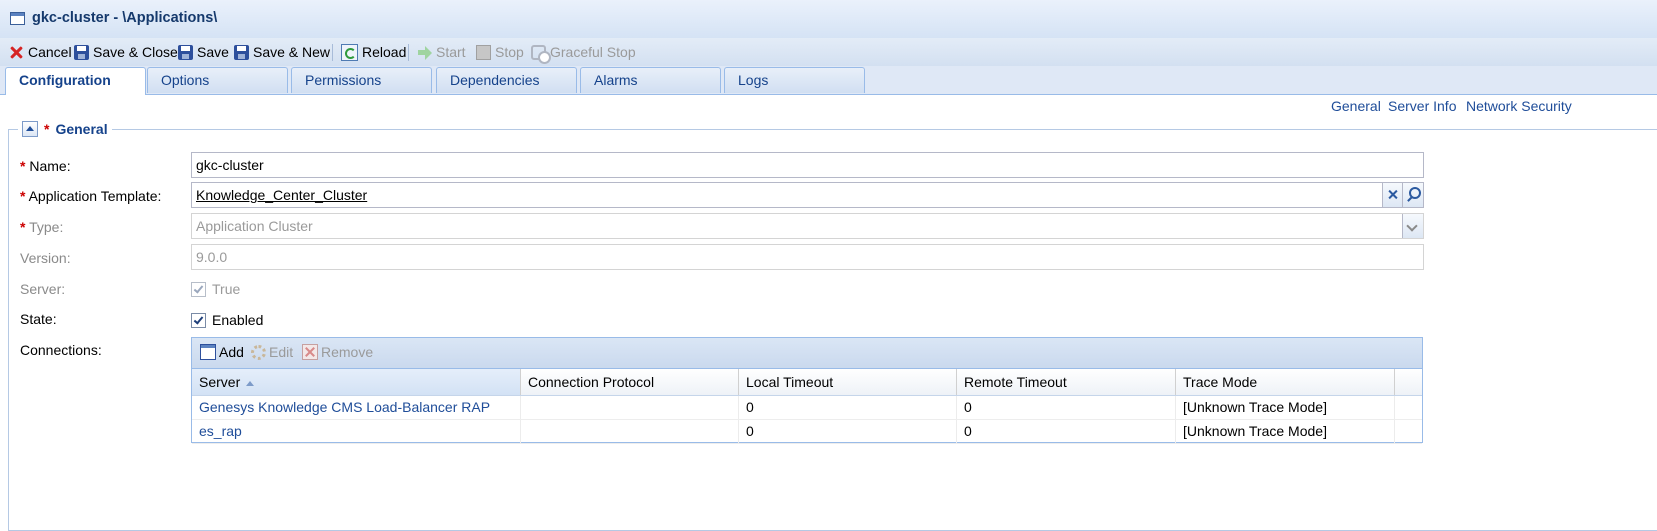  What do you see at coordinates (807, 226) in the screenshot?
I see `type-select: Application Cluster` at bounding box center [807, 226].